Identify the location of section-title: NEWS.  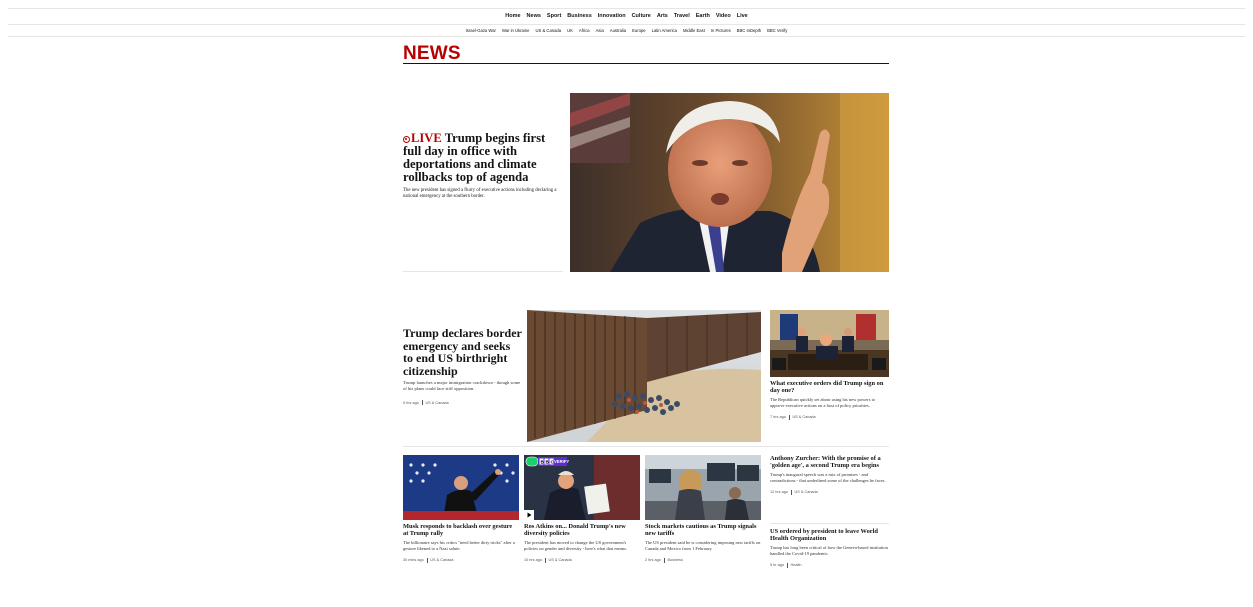
(432, 53).